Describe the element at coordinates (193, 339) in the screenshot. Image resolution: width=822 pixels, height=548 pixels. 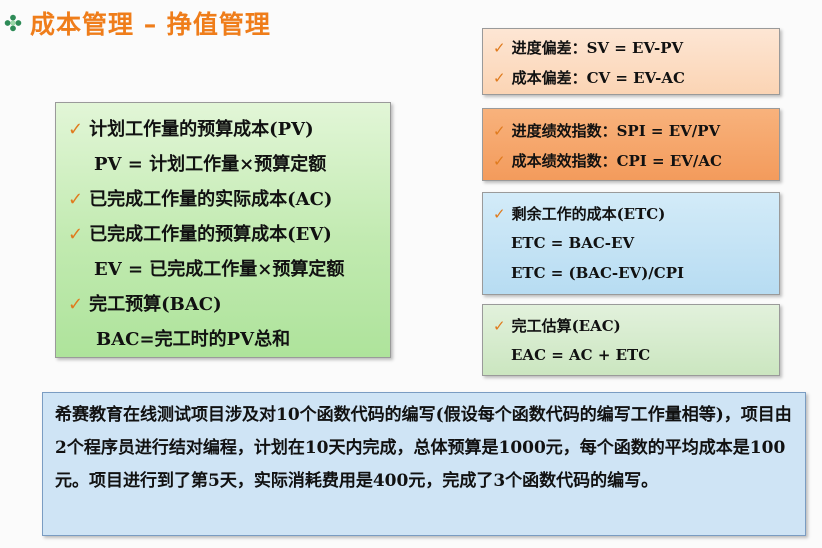
I see `bac-formula: BAC=完工时的PV总和` at that location.